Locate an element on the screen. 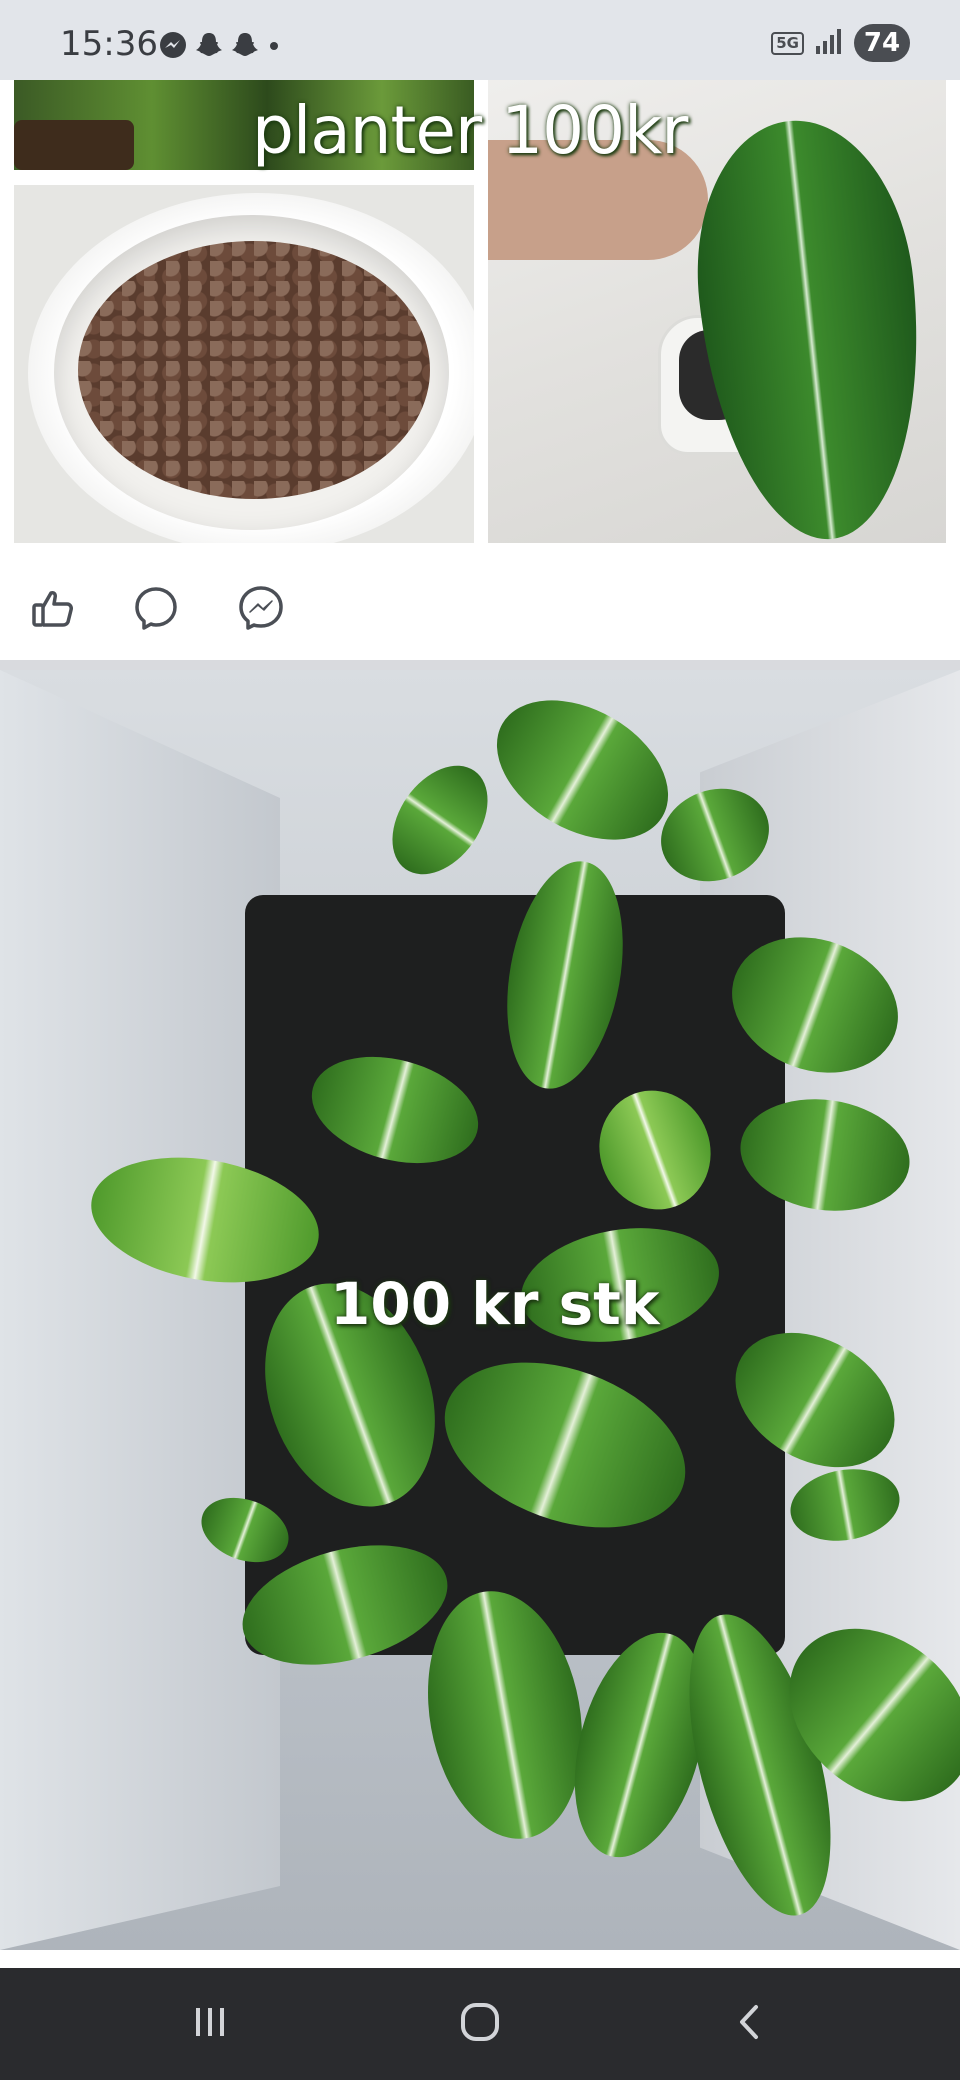  back-button is located at coordinates (750, 2024).